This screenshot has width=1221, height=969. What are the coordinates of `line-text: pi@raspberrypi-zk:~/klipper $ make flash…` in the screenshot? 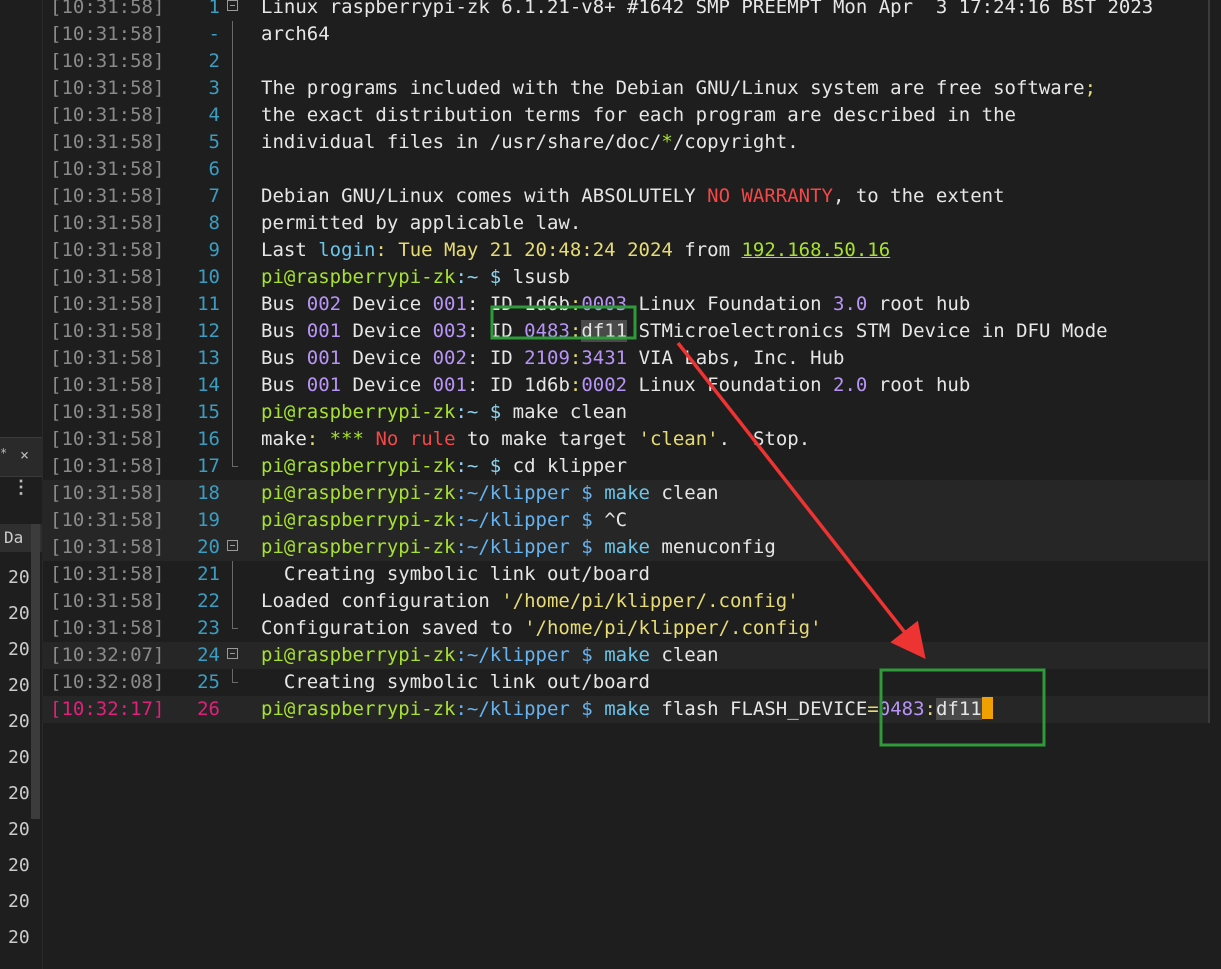 It's located at (627, 709).